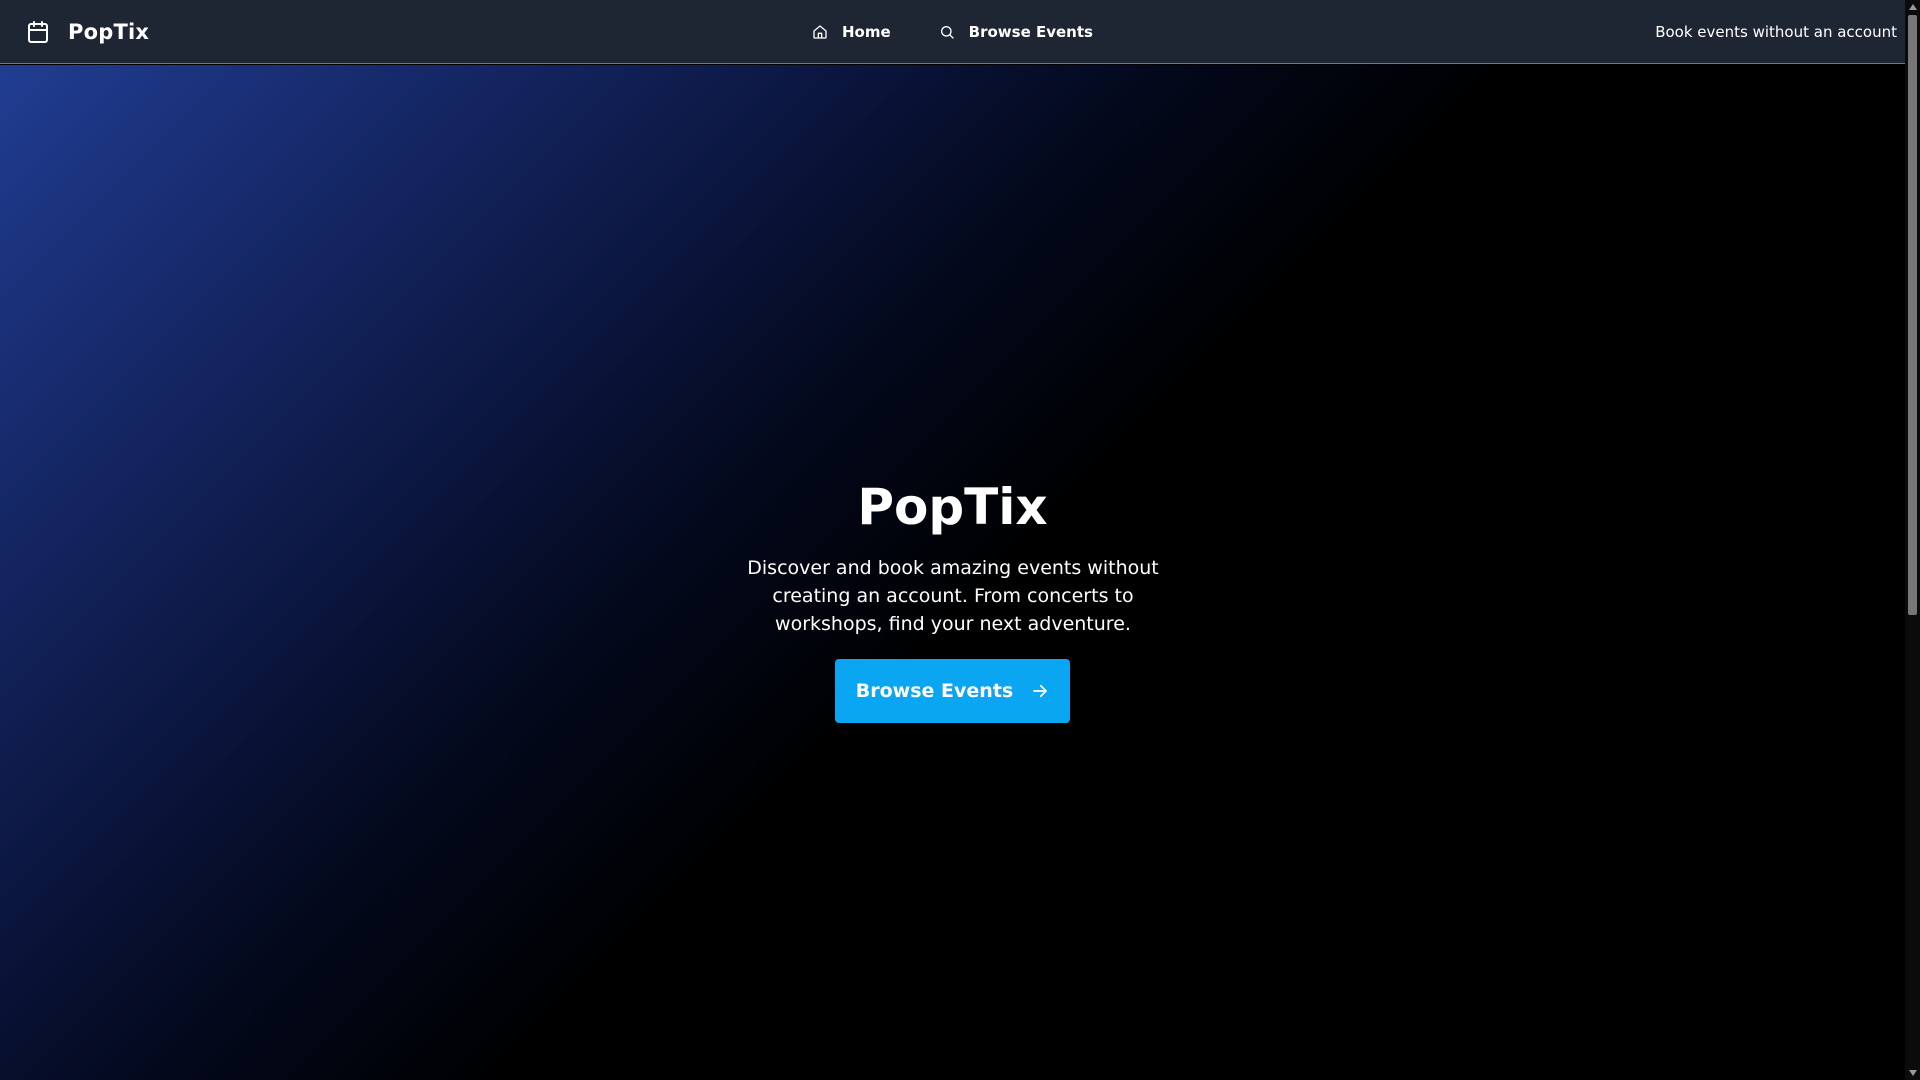 This screenshot has width=1920, height=1080. Describe the element at coordinates (1912, 7) in the screenshot. I see `scroll-up-arrow-icon` at that location.